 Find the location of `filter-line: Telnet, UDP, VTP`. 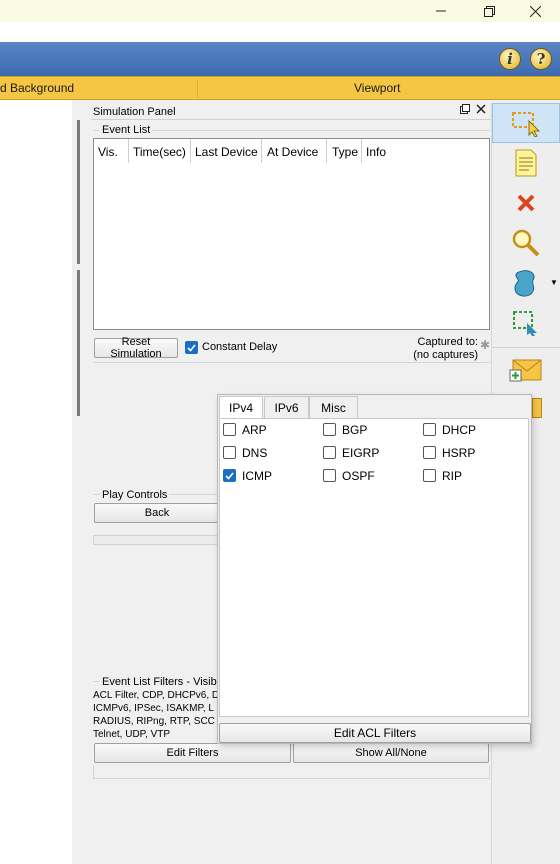

filter-line: Telnet, UDP, VTP is located at coordinates (132, 734).